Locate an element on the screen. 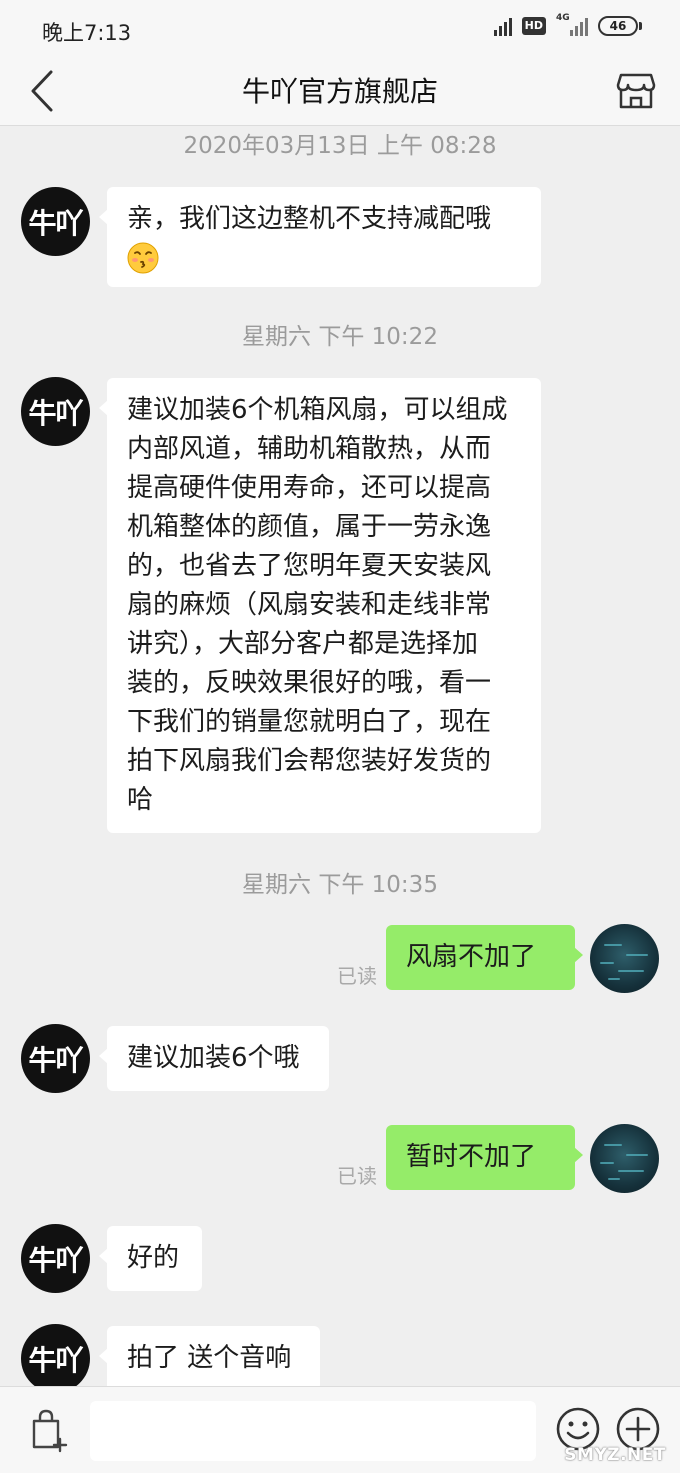 The width and height of the screenshot is (680, 1473). shopping-bag-add-icon is located at coordinates (50, 1431).